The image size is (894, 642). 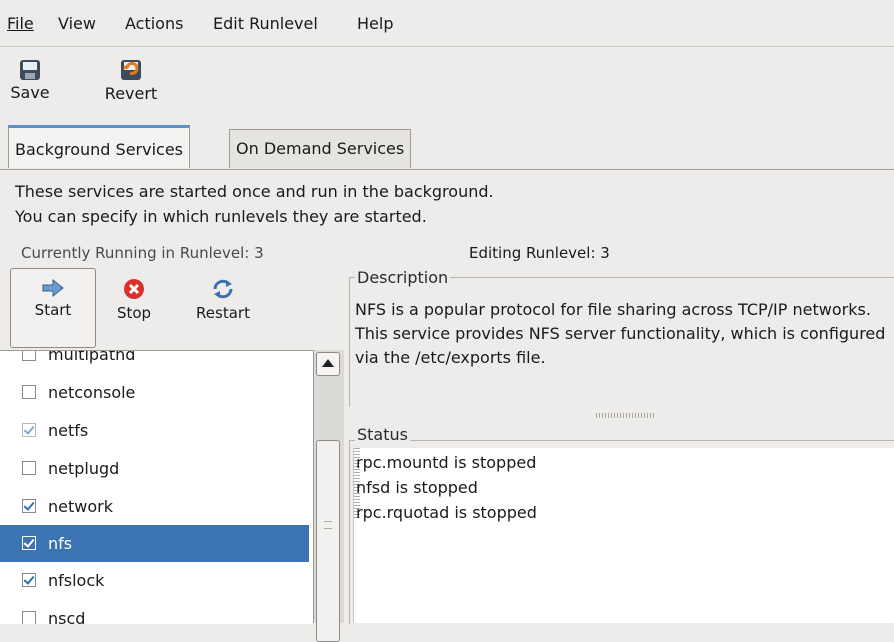 What do you see at coordinates (223, 313) in the screenshot?
I see `restart-label: Restart` at bounding box center [223, 313].